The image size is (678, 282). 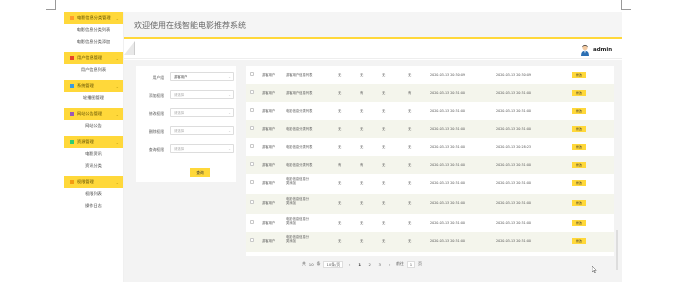 What do you see at coordinates (93, 194) in the screenshot?
I see `sidebar-item: 权限列表` at bounding box center [93, 194].